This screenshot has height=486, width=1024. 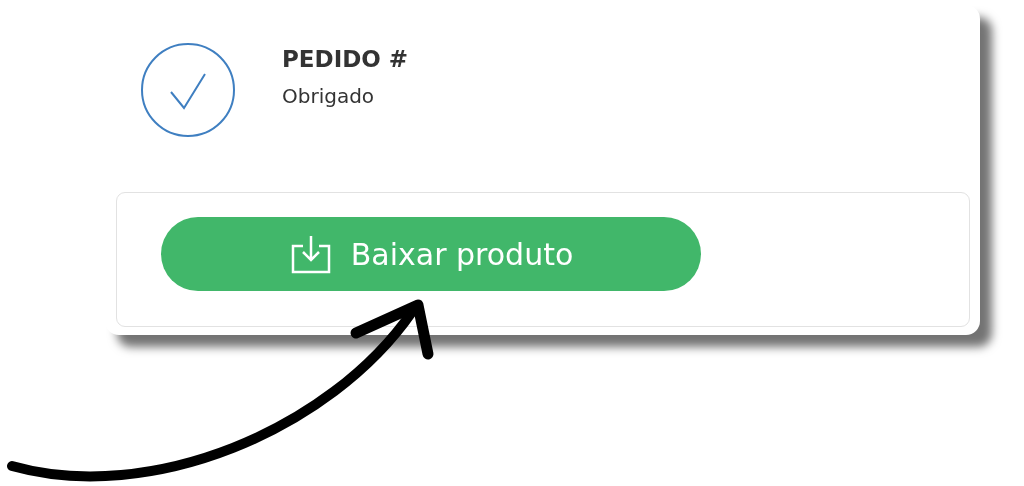 What do you see at coordinates (345, 59) in the screenshot?
I see `order-title: PEDIDO #` at bounding box center [345, 59].